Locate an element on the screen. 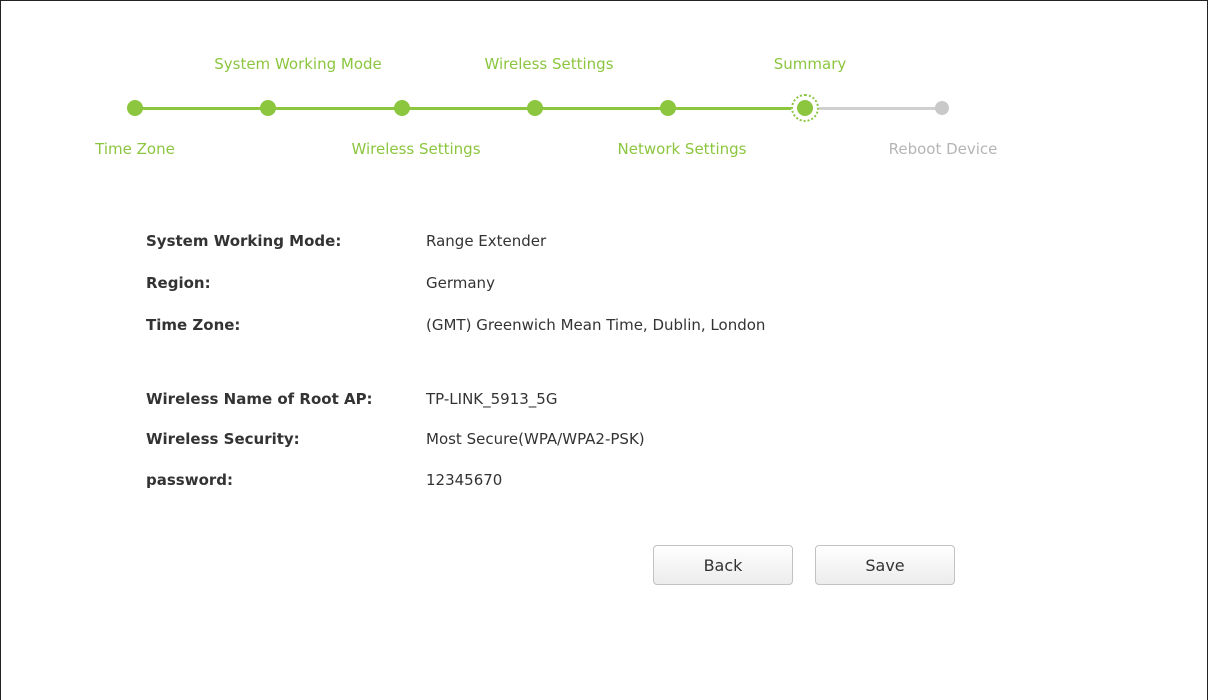 The height and width of the screenshot is (700, 1211). step-dot-reboot-device is located at coordinates (942, 108).